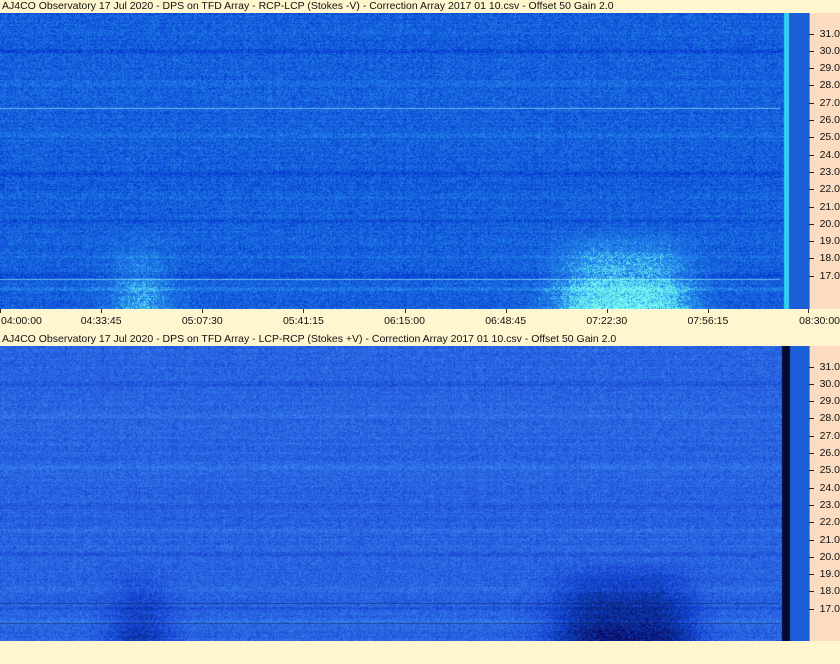 This screenshot has width=840, height=664. I want to click on time-tick-label: 04:00:00, so click(21, 321).